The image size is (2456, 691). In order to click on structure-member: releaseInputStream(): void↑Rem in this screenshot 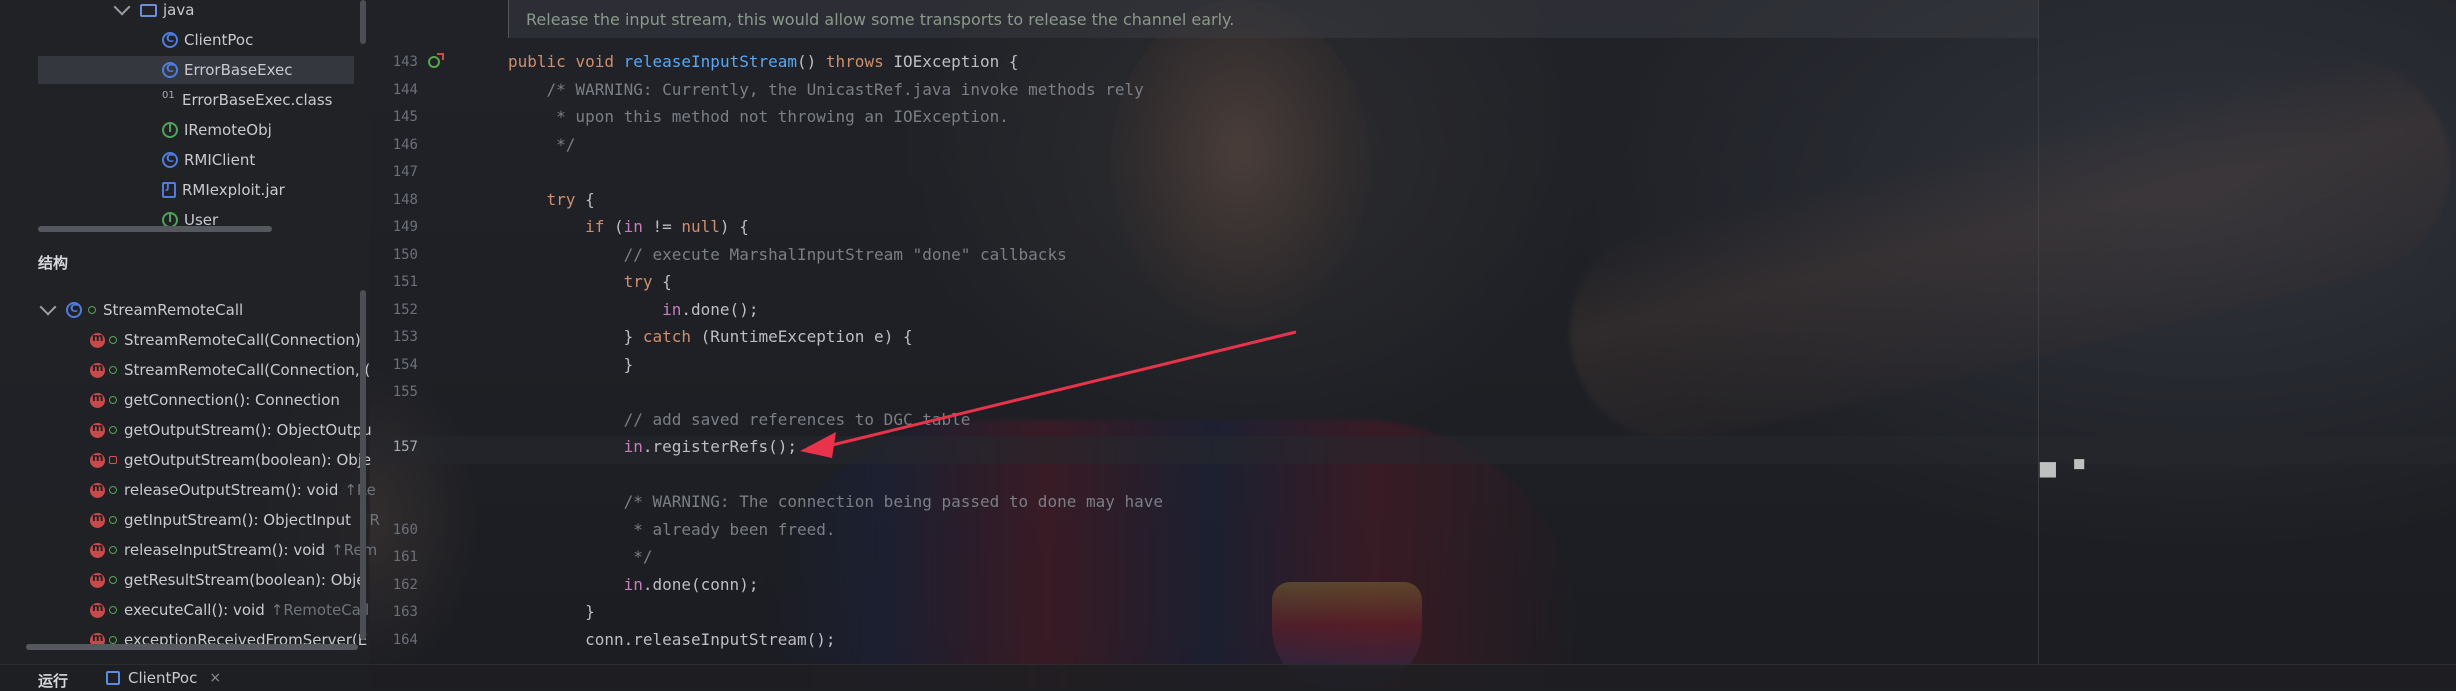, I will do `click(233, 550)`.